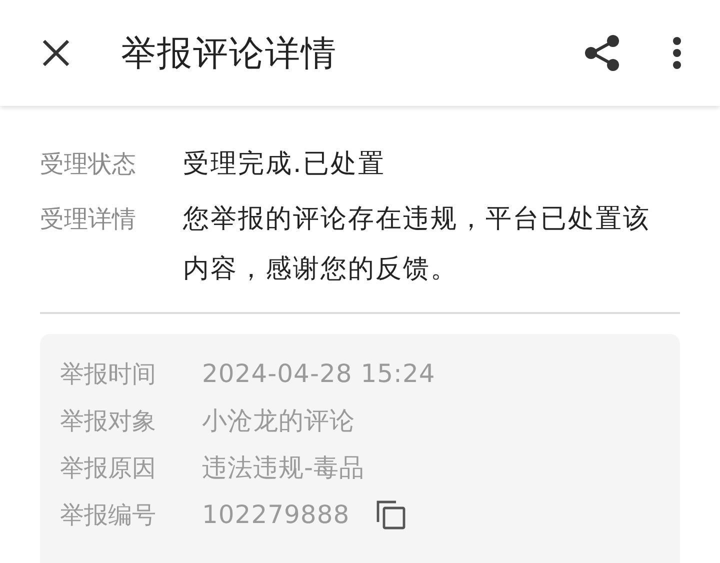 The height and width of the screenshot is (563, 720). What do you see at coordinates (88, 219) in the screenshot?
I see `field-label: 受理详情` at bounding box center [88, 219].